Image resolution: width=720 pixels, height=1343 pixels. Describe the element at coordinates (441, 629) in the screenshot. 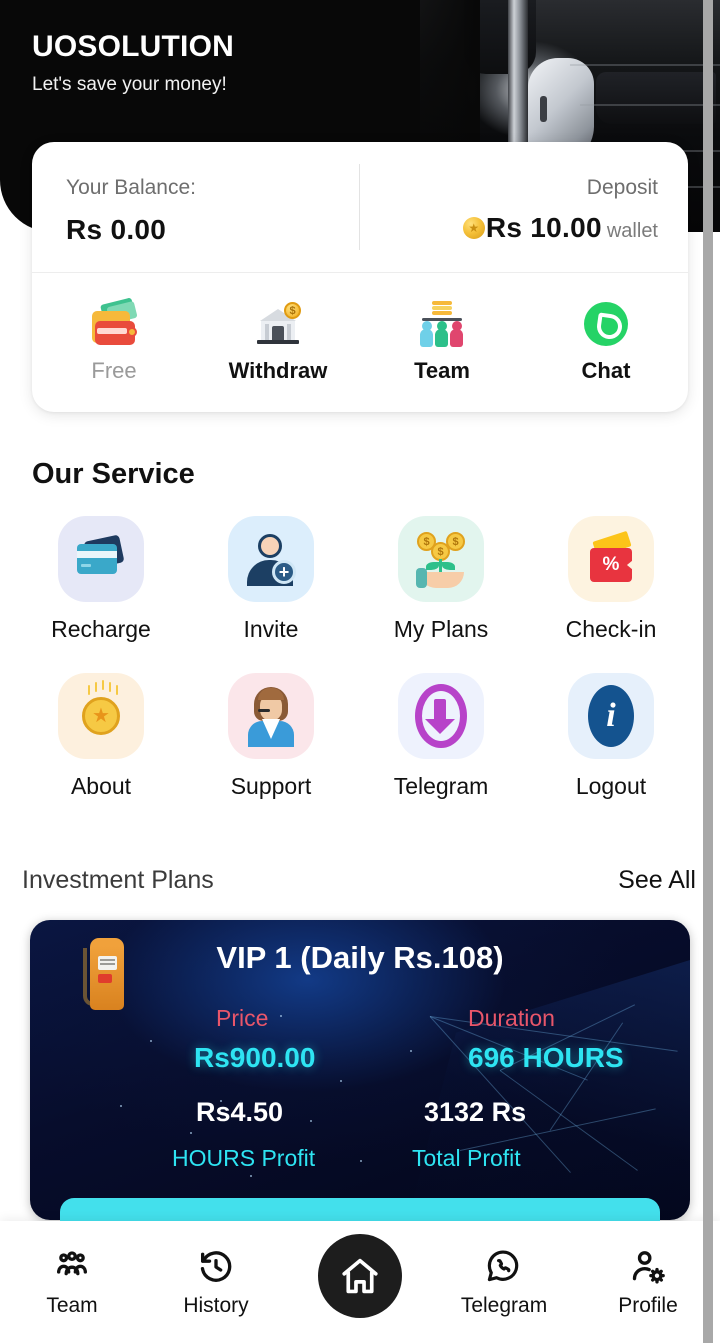

I see `service-item-label: My Plans` at that location.